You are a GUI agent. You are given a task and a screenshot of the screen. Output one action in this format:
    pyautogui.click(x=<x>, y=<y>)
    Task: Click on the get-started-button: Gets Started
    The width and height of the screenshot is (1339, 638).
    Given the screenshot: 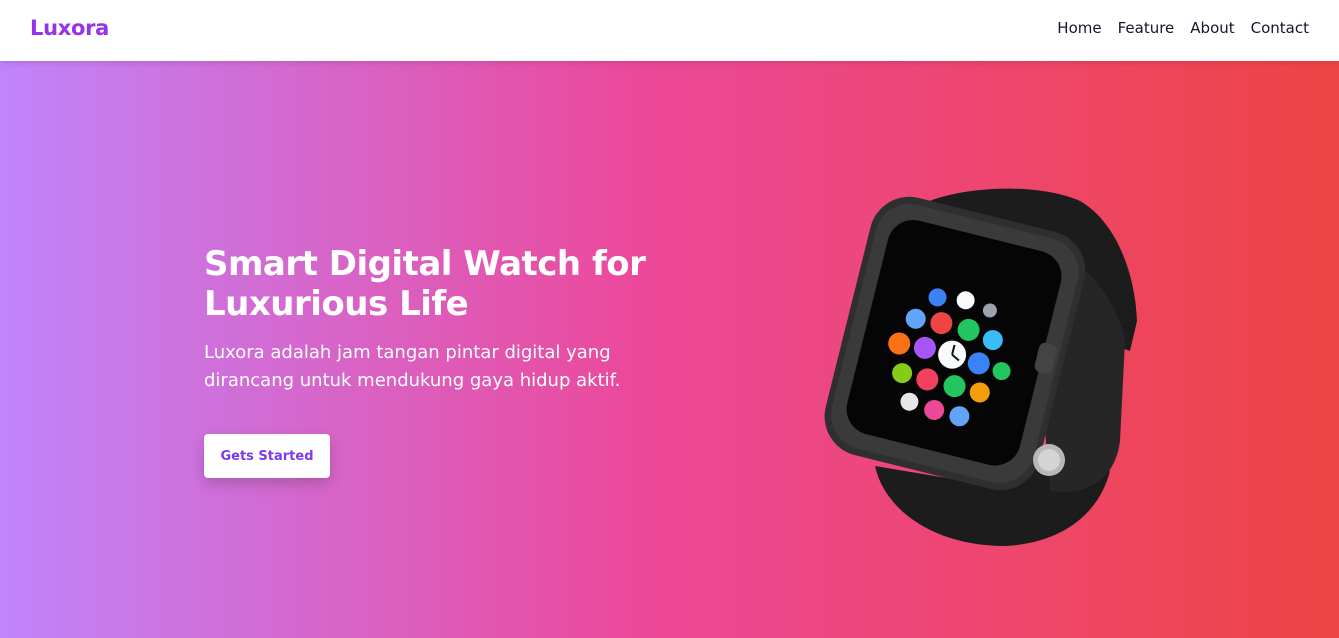 What is the action you would take?
    pyautogui.click(x=267, y=456)
    